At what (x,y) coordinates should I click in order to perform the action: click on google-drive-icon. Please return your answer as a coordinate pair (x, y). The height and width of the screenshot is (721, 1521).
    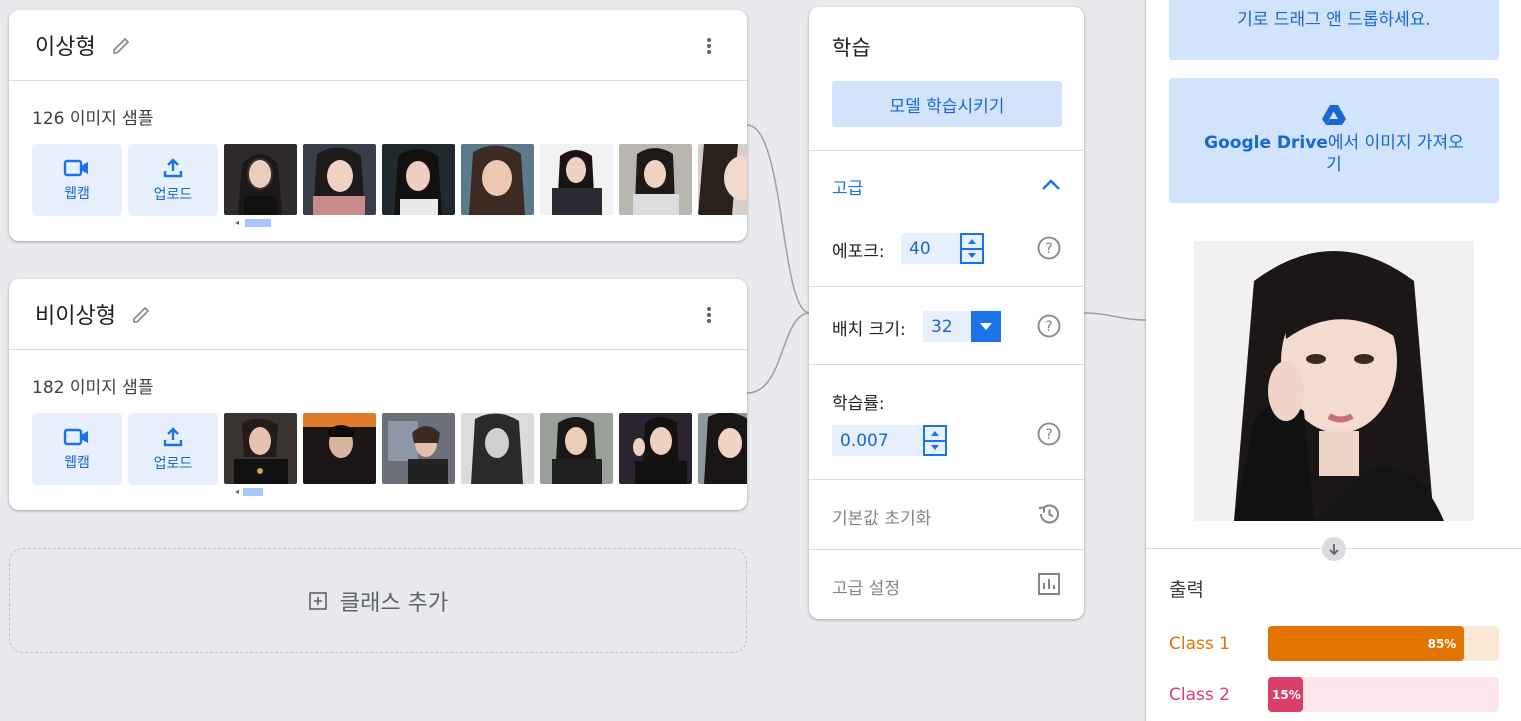
    Looking at the image, I should click on (1334, 115).